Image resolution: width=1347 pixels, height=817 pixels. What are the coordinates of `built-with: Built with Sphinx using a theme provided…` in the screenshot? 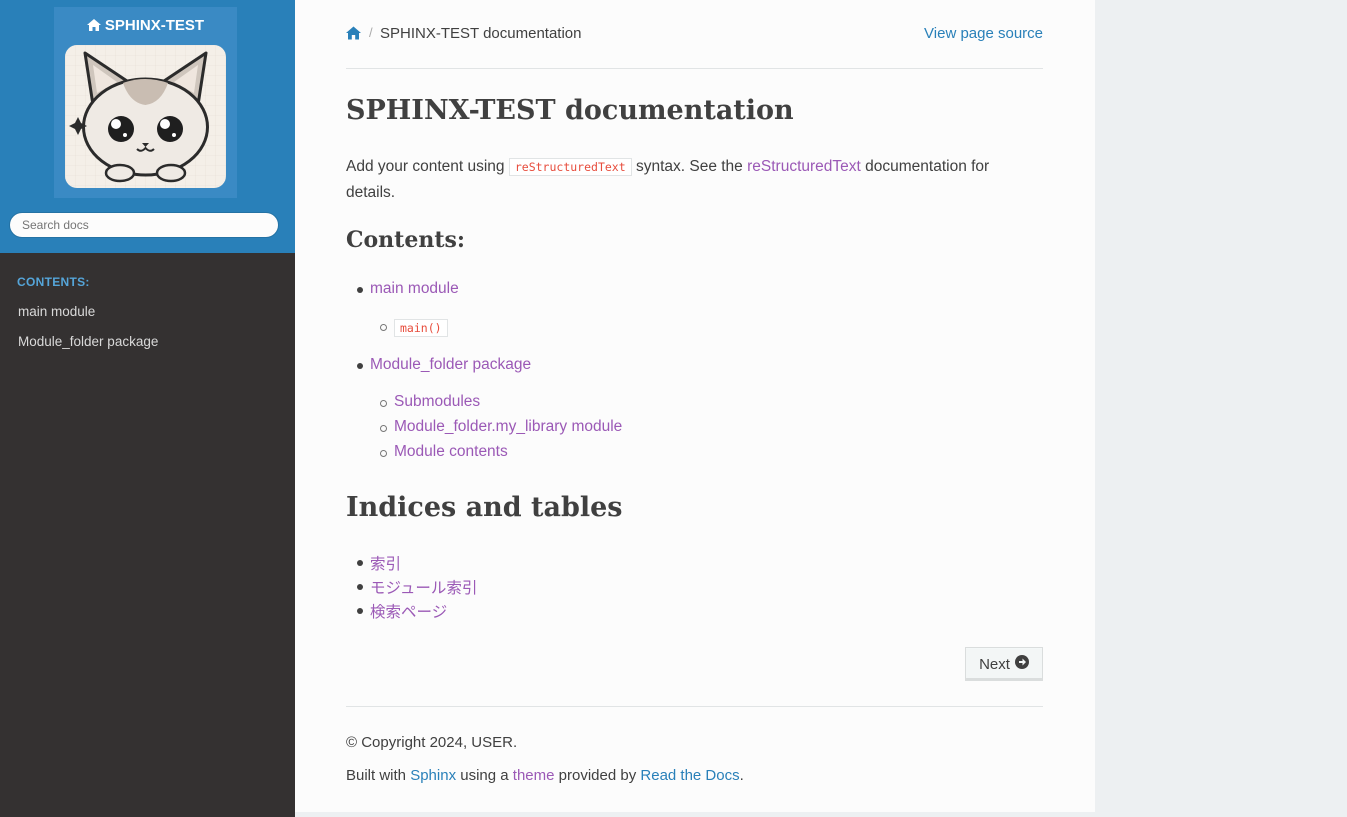 It's located at (545, 775).